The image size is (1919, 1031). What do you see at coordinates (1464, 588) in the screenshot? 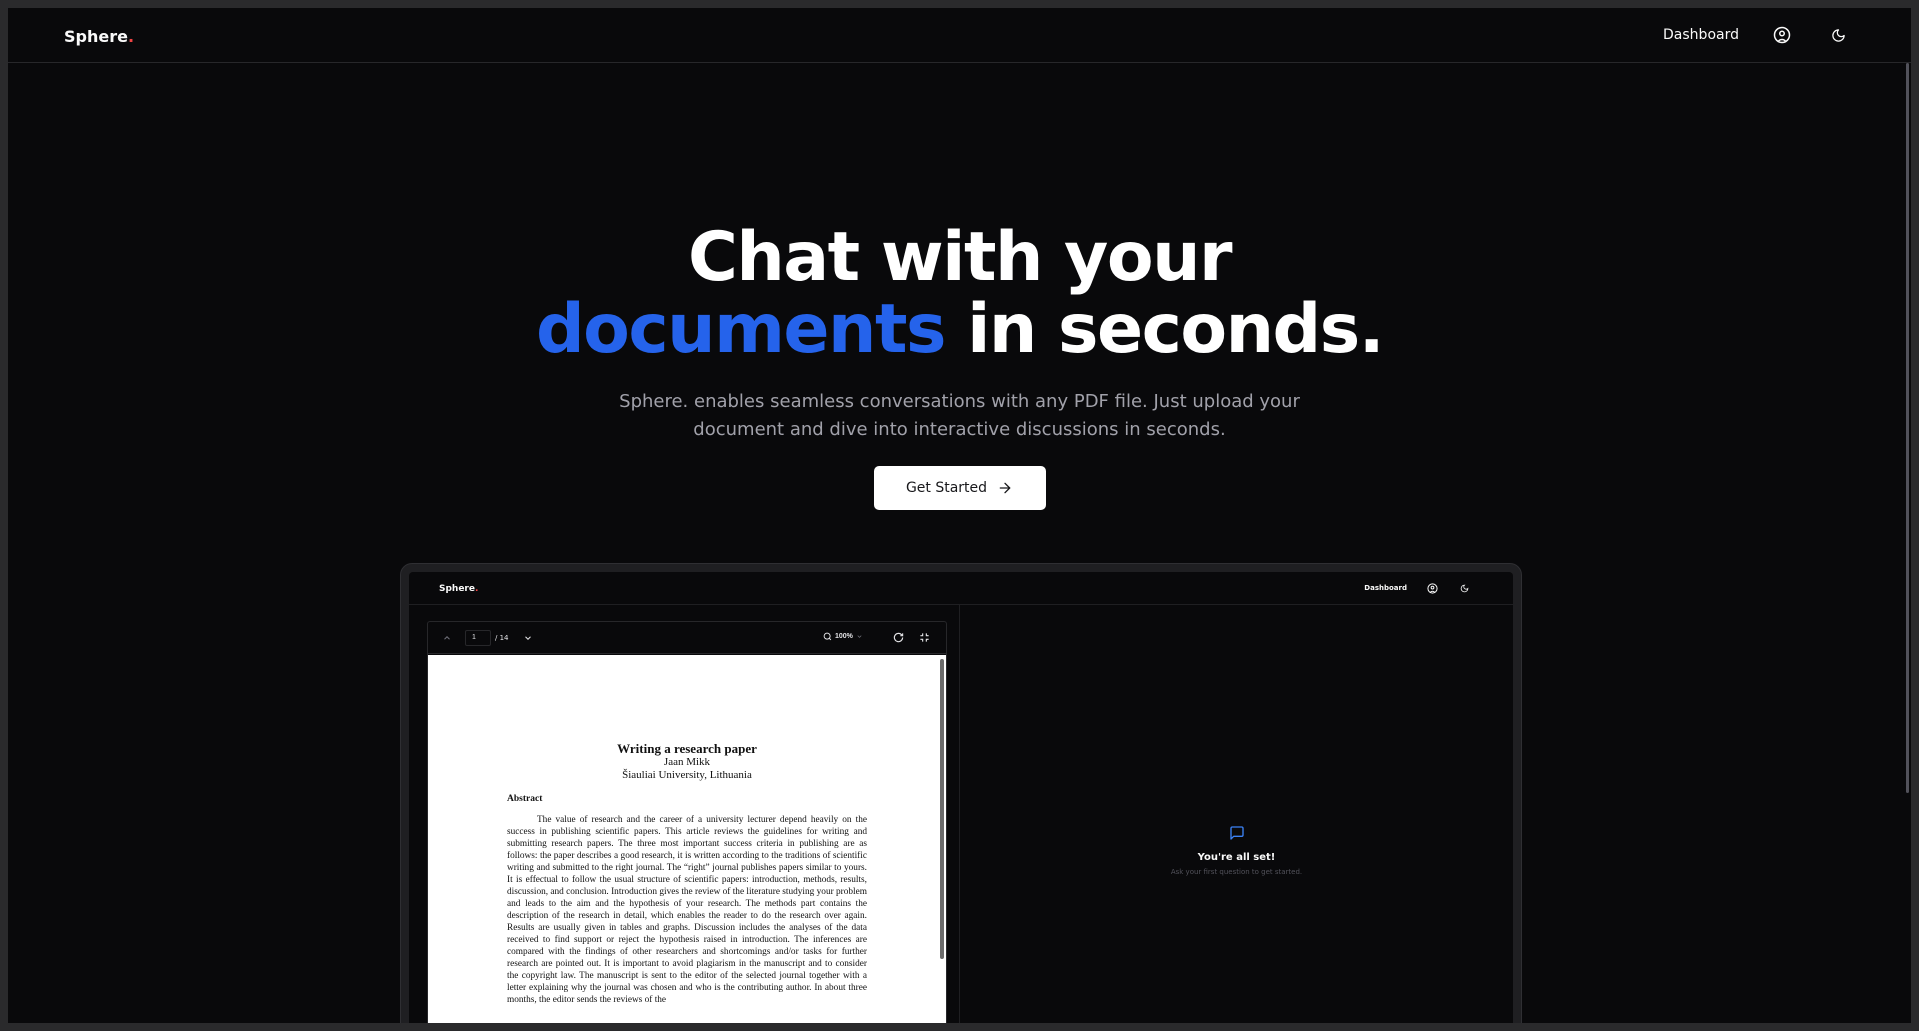
I see `preview-moon-icon` at bounding box center [1464, 588].